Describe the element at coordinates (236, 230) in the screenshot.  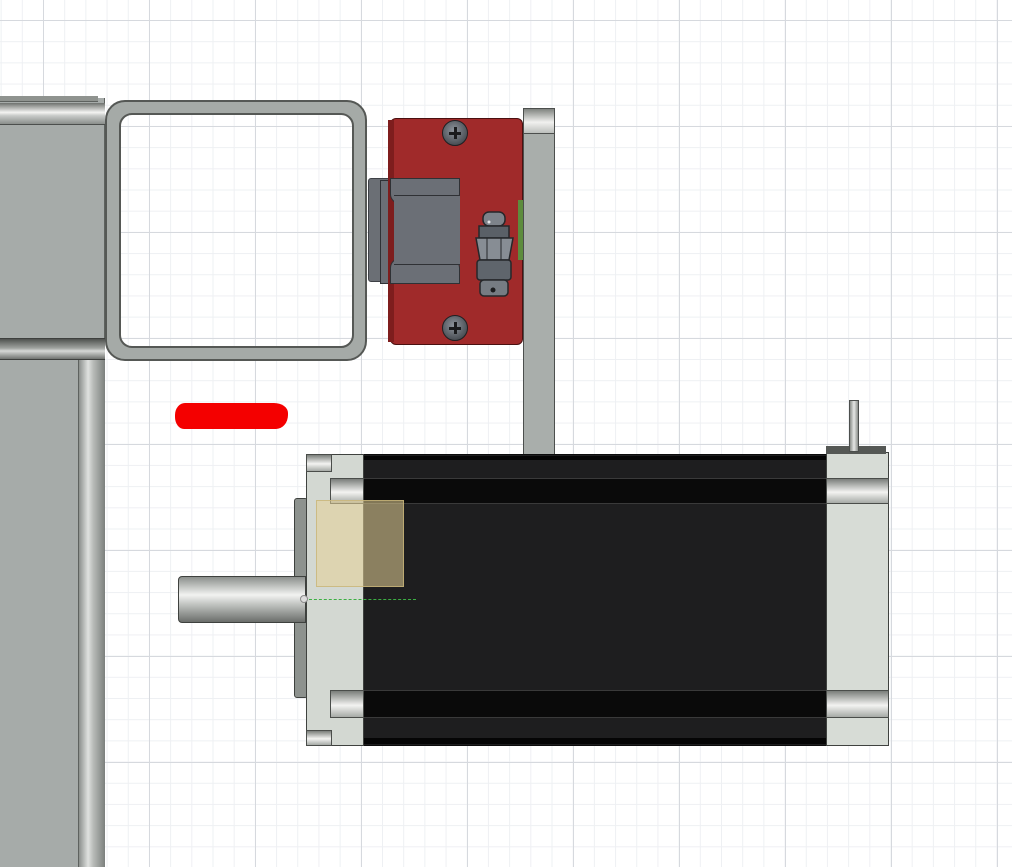
I see `square-tube-hollow` at that location.